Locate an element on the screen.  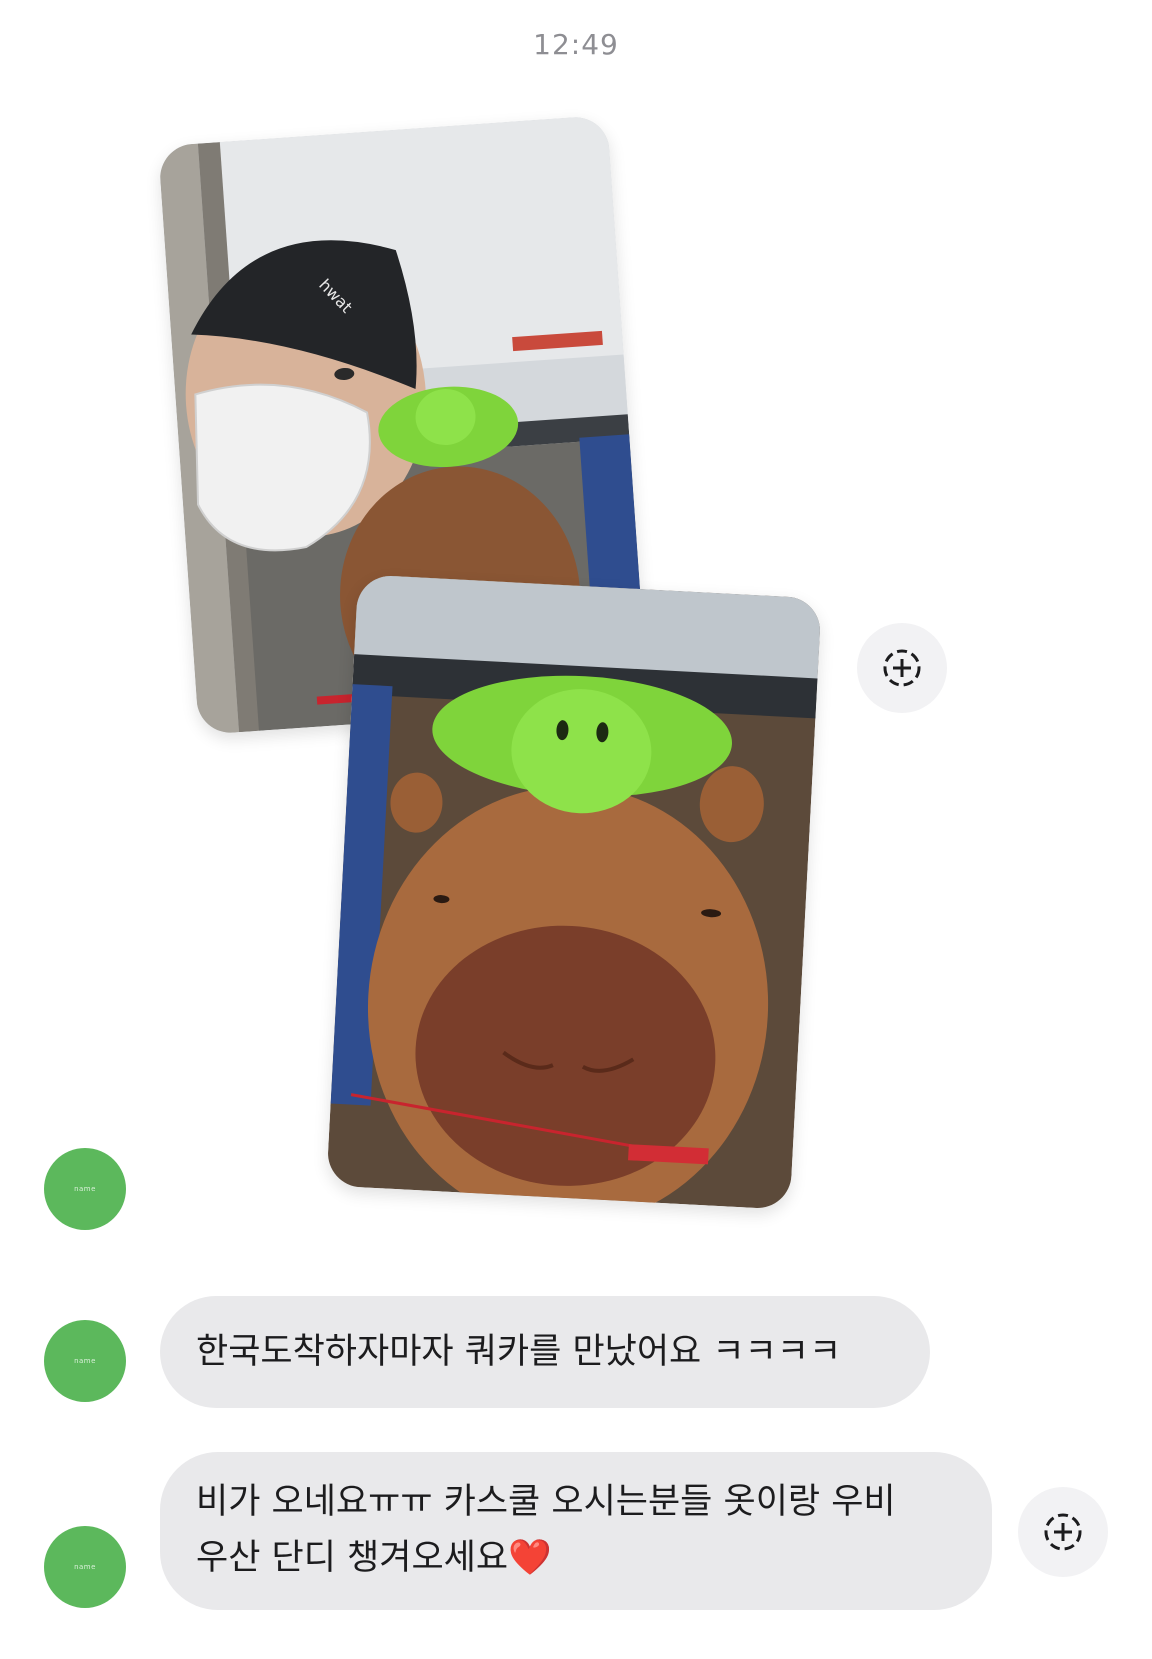
message-text: 비가 오네요ㅠㅠ 카스쿨 오시는분들 옷이랑 우비 is located at coordinates (546, 1502).